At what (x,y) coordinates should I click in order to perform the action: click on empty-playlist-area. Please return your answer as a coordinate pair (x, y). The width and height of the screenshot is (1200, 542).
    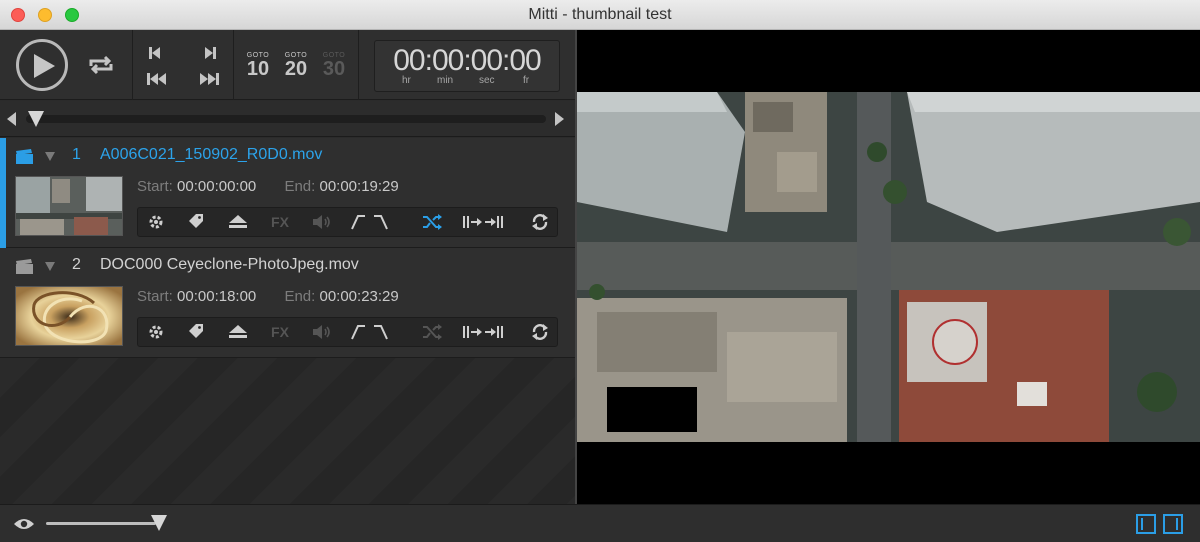
    Looking at the image, I should click on (288, 431).